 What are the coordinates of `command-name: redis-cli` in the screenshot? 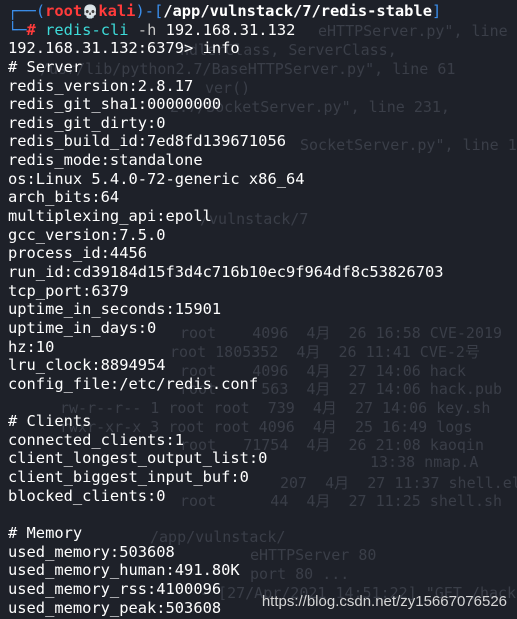 It's located at (87, 29).